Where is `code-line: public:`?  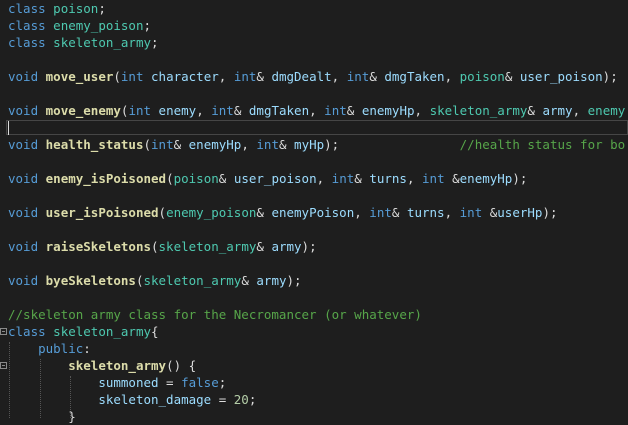
code-line: public: is located at coordinates (318, 348).